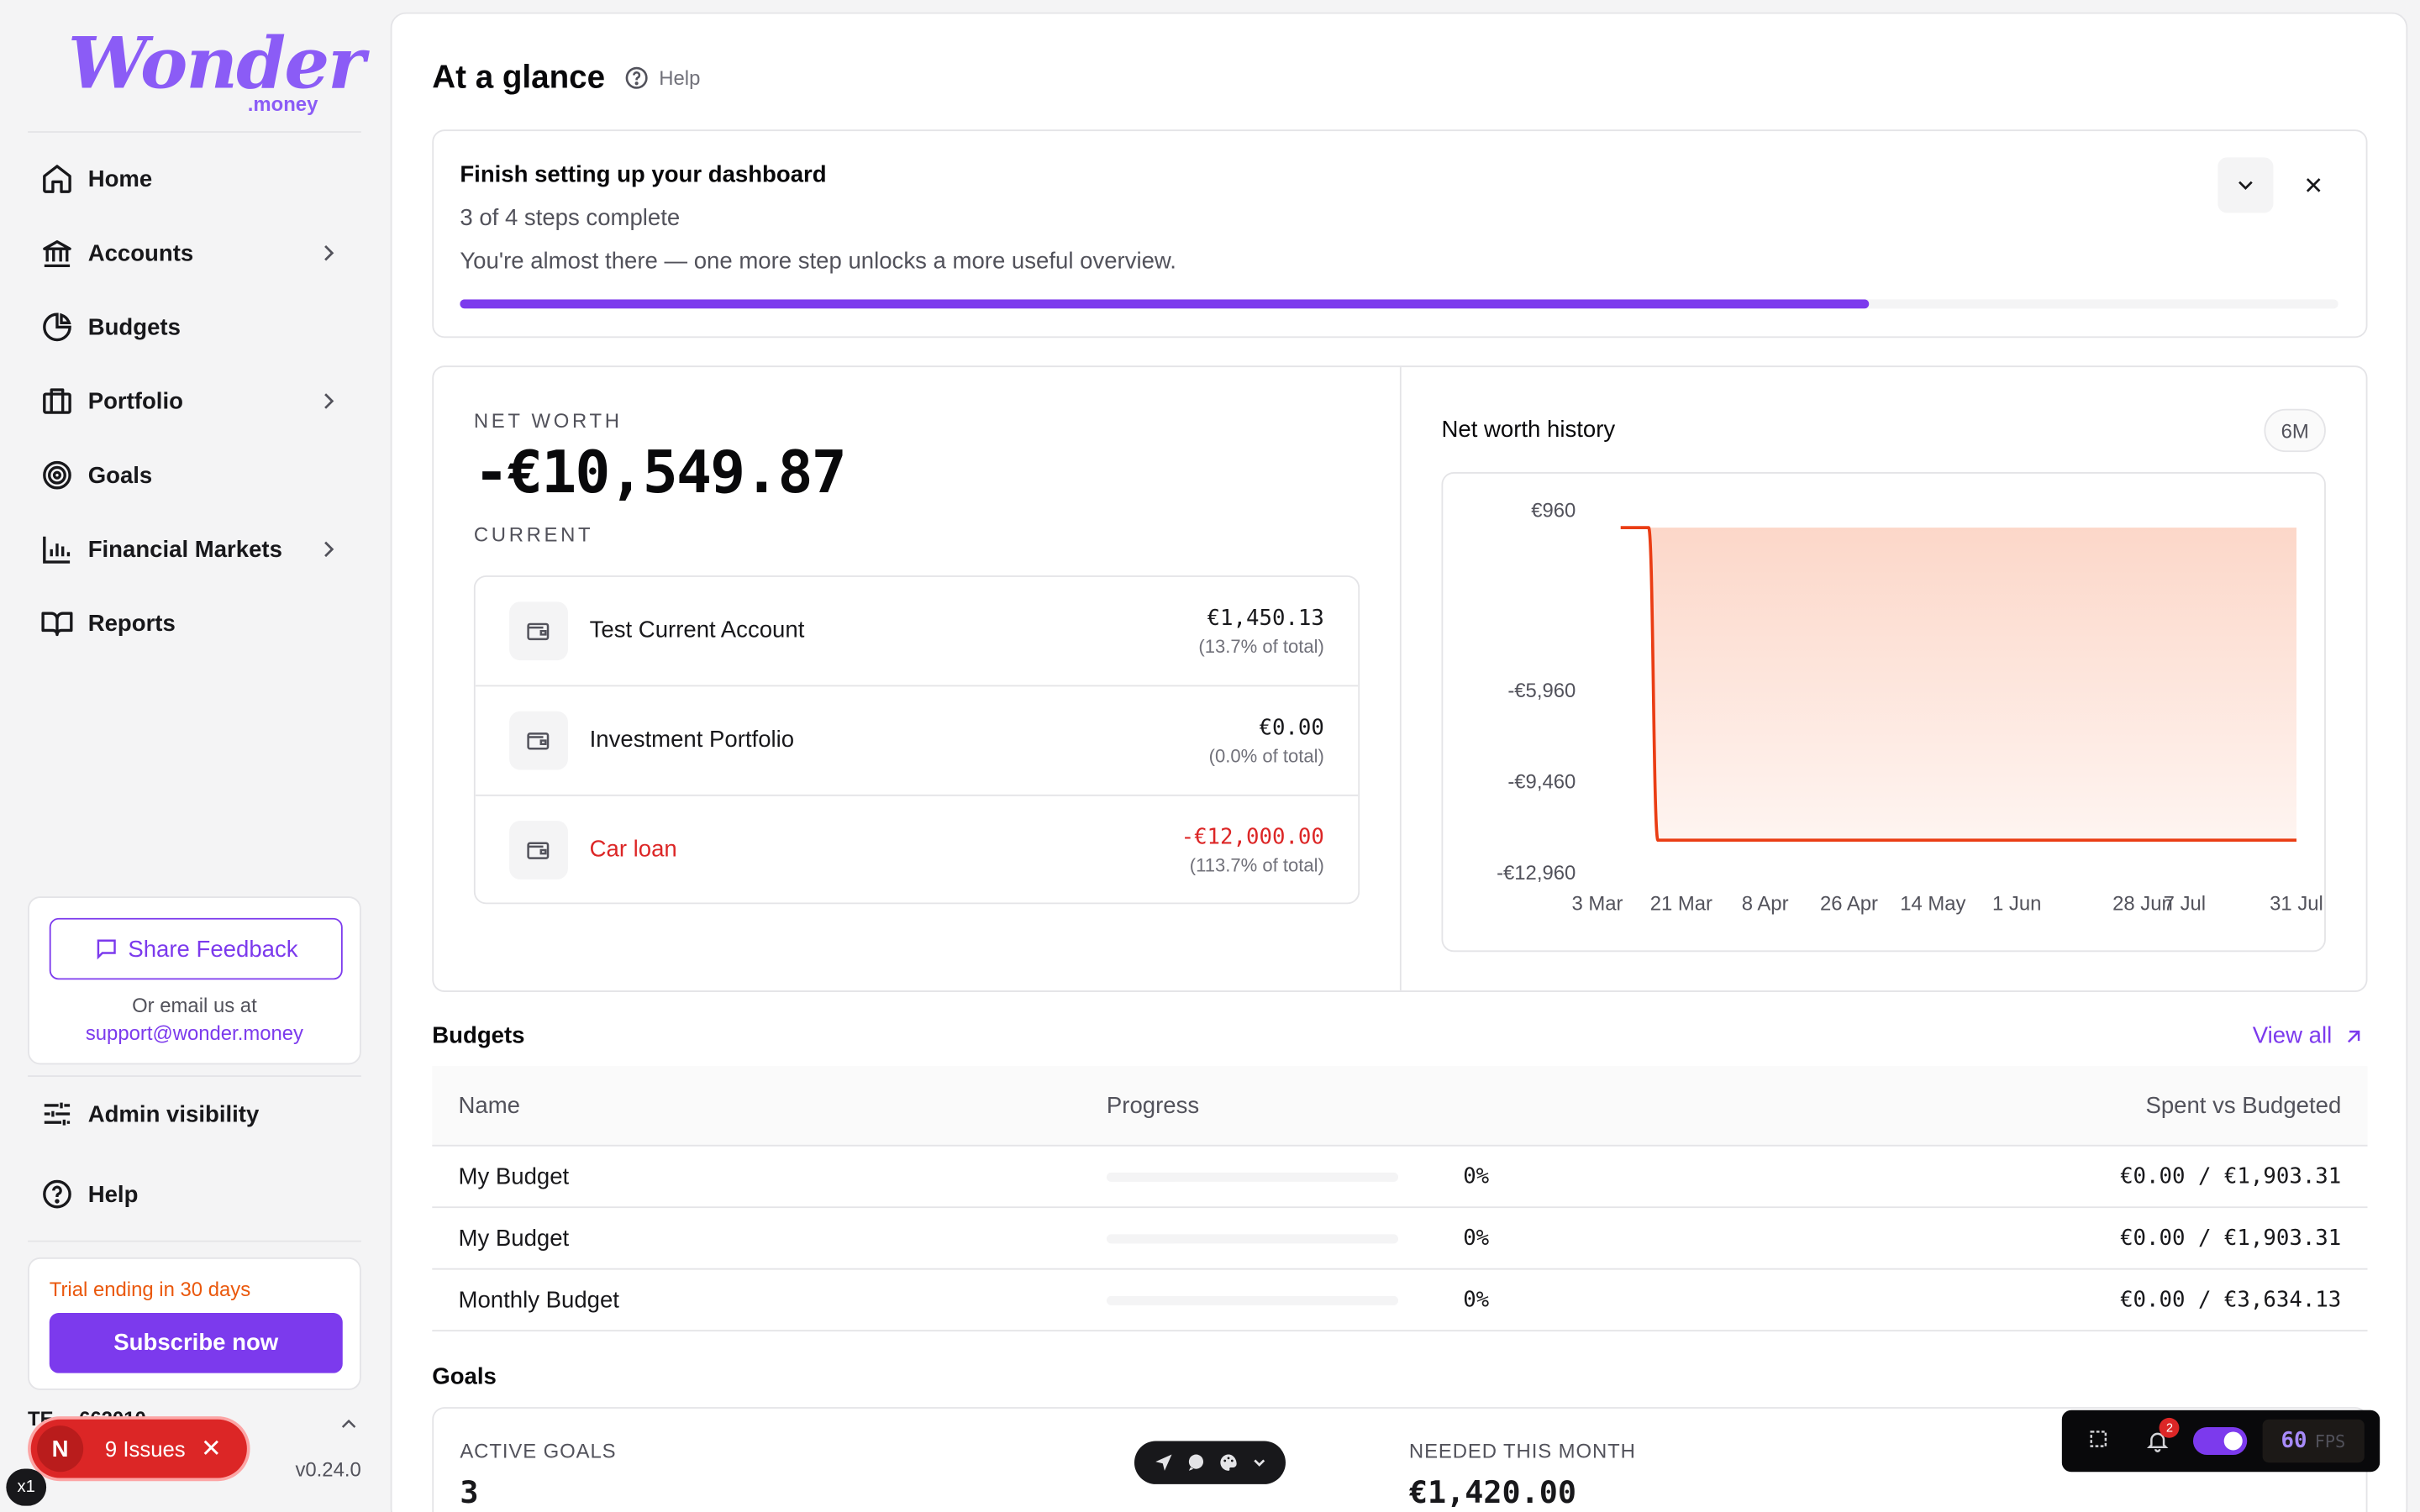 This screenshot has height=1512, width=2420. Describe the element at coordinates (195, 1033) in the screenshot. I see `support-email-link: support@wonder.money` at that location.